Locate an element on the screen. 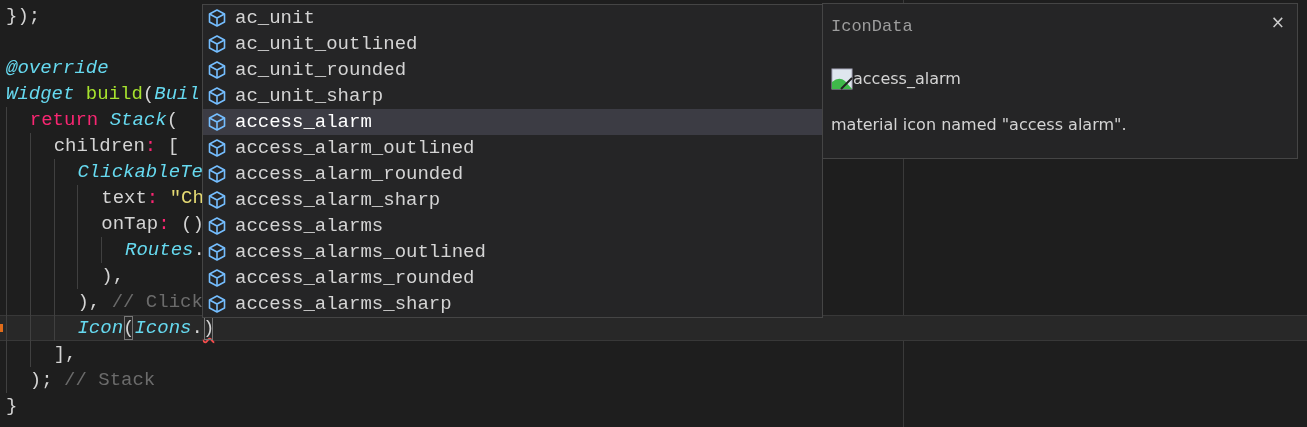 The image size is (1307, 427). code-token: text is located at coordinates (124, 198).